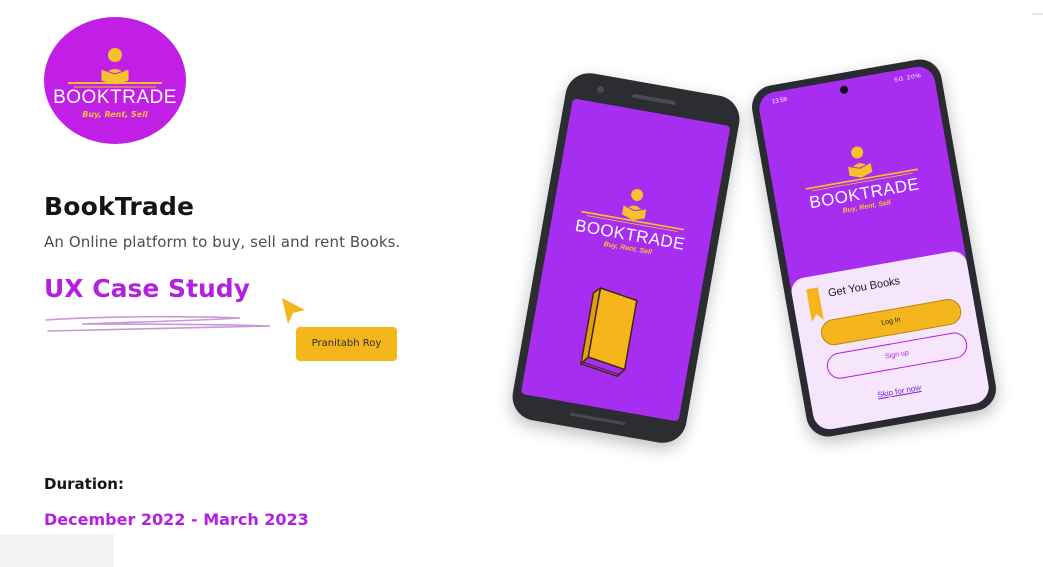  Describe the element at coordinates (176, 519) in the screenshot. I see `duration-value: December 2022 - March 2023` at that location.